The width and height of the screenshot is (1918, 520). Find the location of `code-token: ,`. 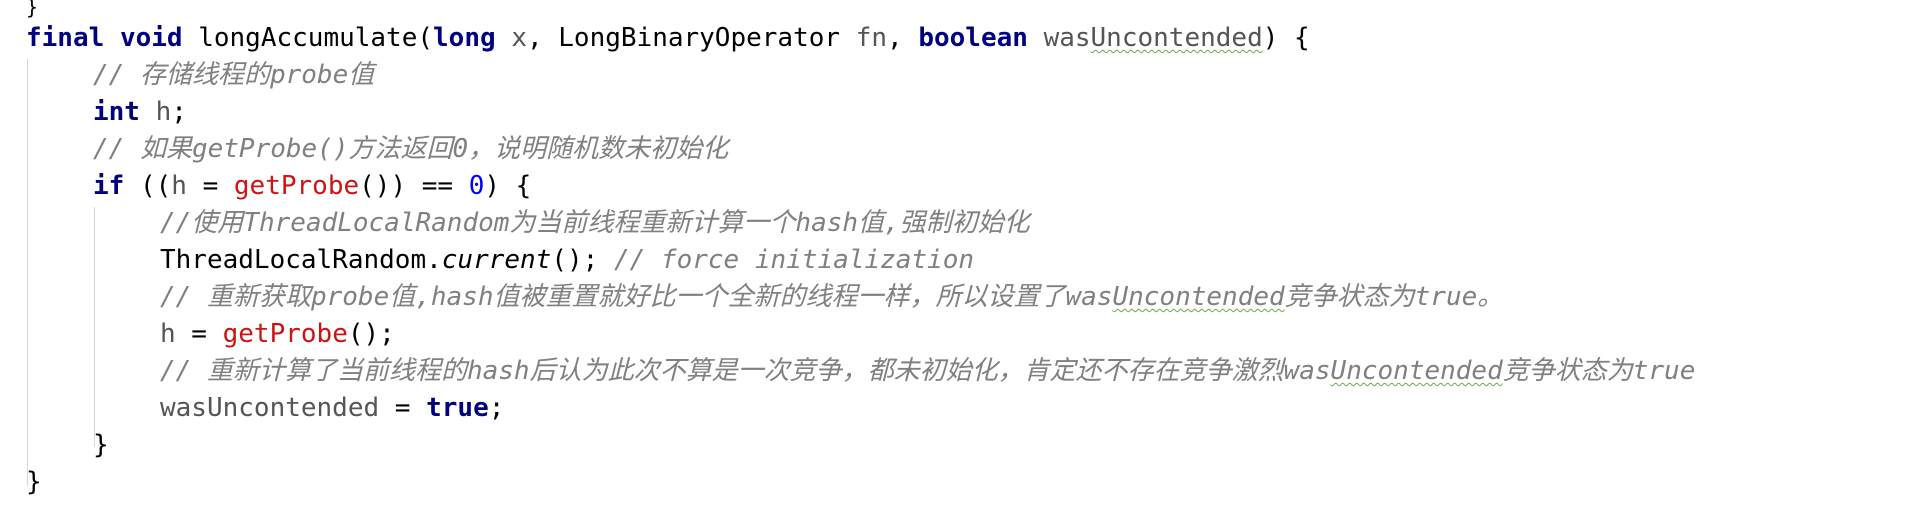

code-token: , is located at coordinates (903, 38).